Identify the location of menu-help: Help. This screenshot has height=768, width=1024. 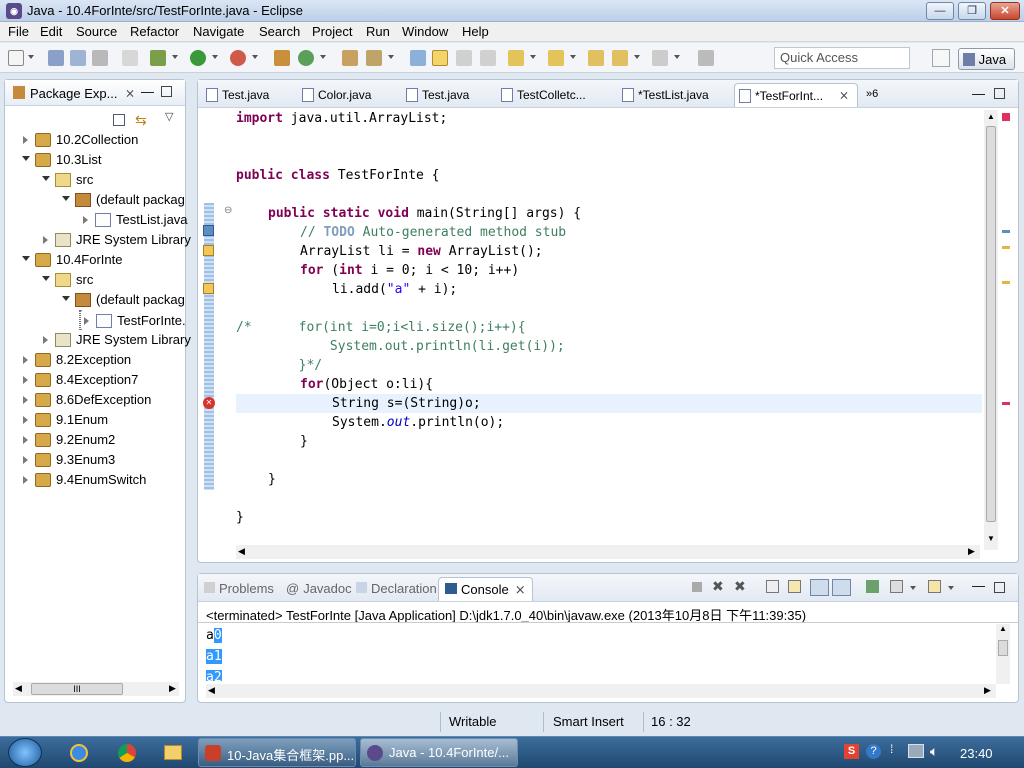
(475, 31).